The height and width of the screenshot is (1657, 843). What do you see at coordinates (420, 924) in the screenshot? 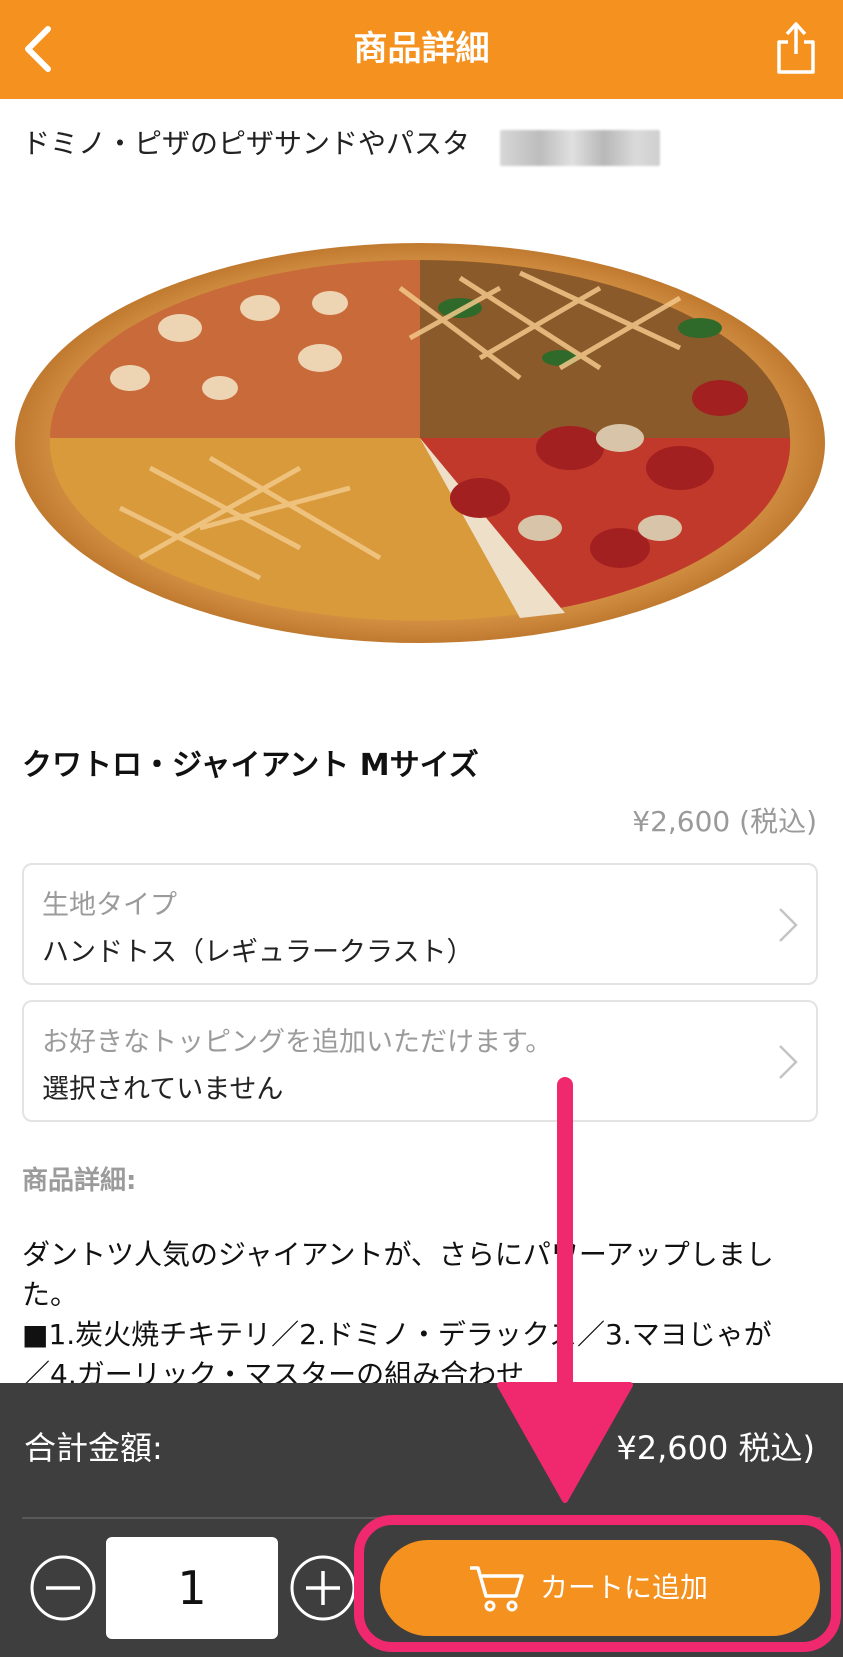
I see `option-crust-type: 生地タイプ ハンドトス（レギュラークラスト）` at bounding box center [420, 924].